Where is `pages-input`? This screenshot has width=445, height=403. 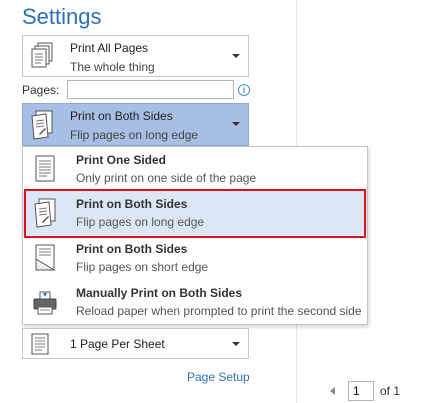
pages-input is located at coordinates (150, 89).